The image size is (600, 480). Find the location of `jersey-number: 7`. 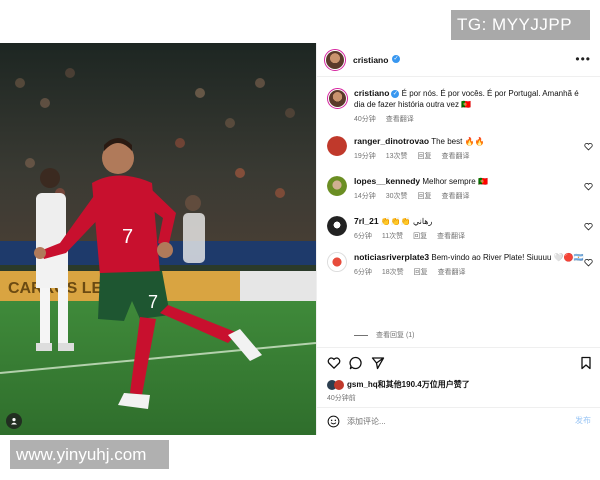

jersey-number: 7 is located at coordinates (127, 237).